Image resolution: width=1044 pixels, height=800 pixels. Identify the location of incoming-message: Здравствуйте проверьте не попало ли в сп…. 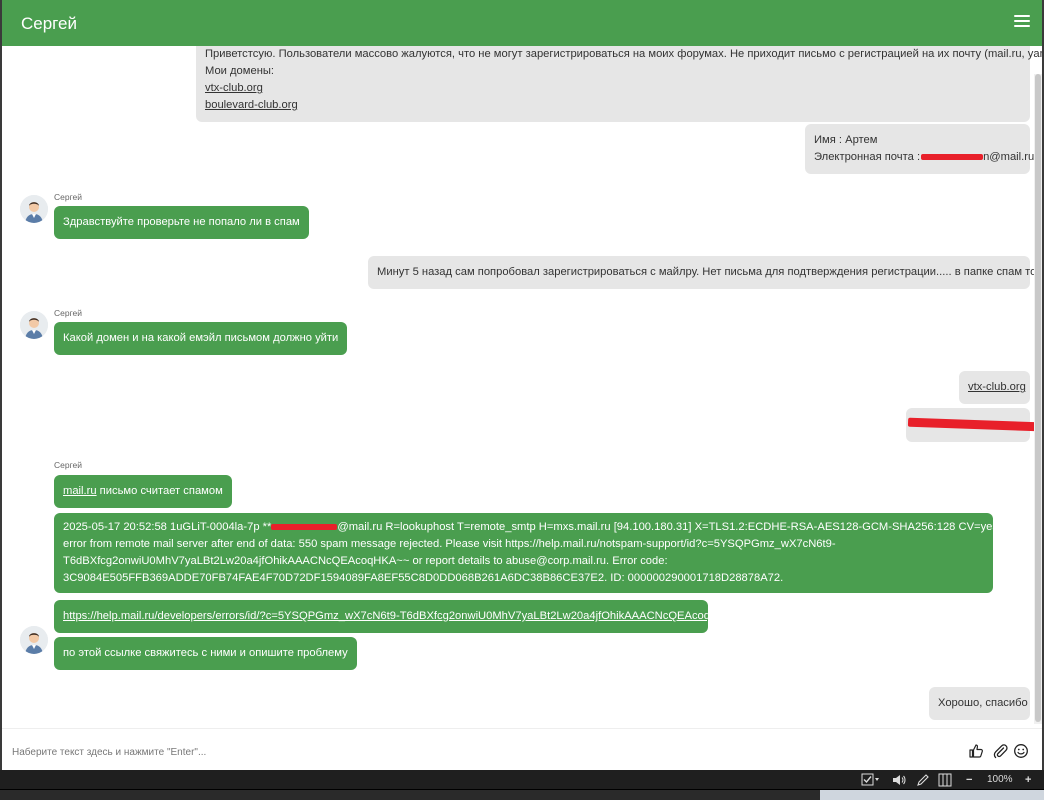
(181, 222).